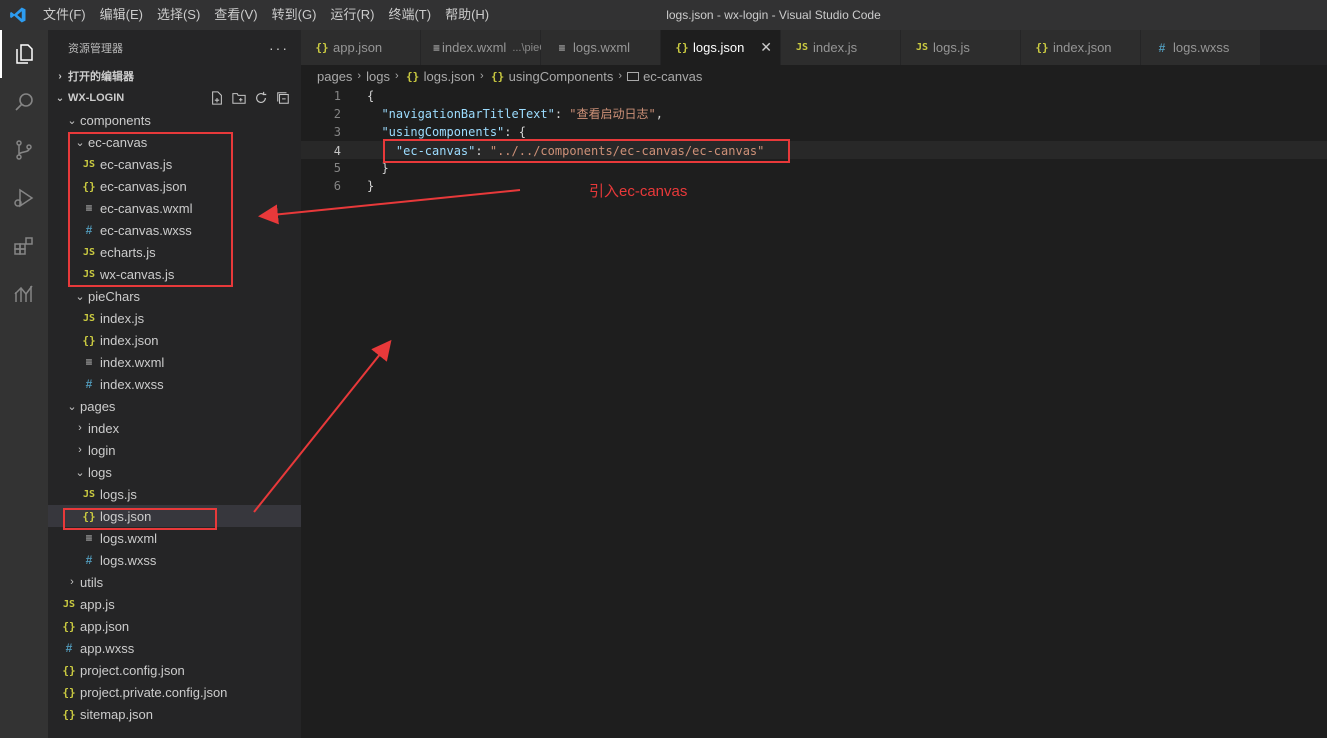 Image resolution: width=1327 pixels, height=738 pixels. Describe the element at coordinates (174, 406) in the screenshot. I see `tree-item-pages: ⌄ pages` at that location.